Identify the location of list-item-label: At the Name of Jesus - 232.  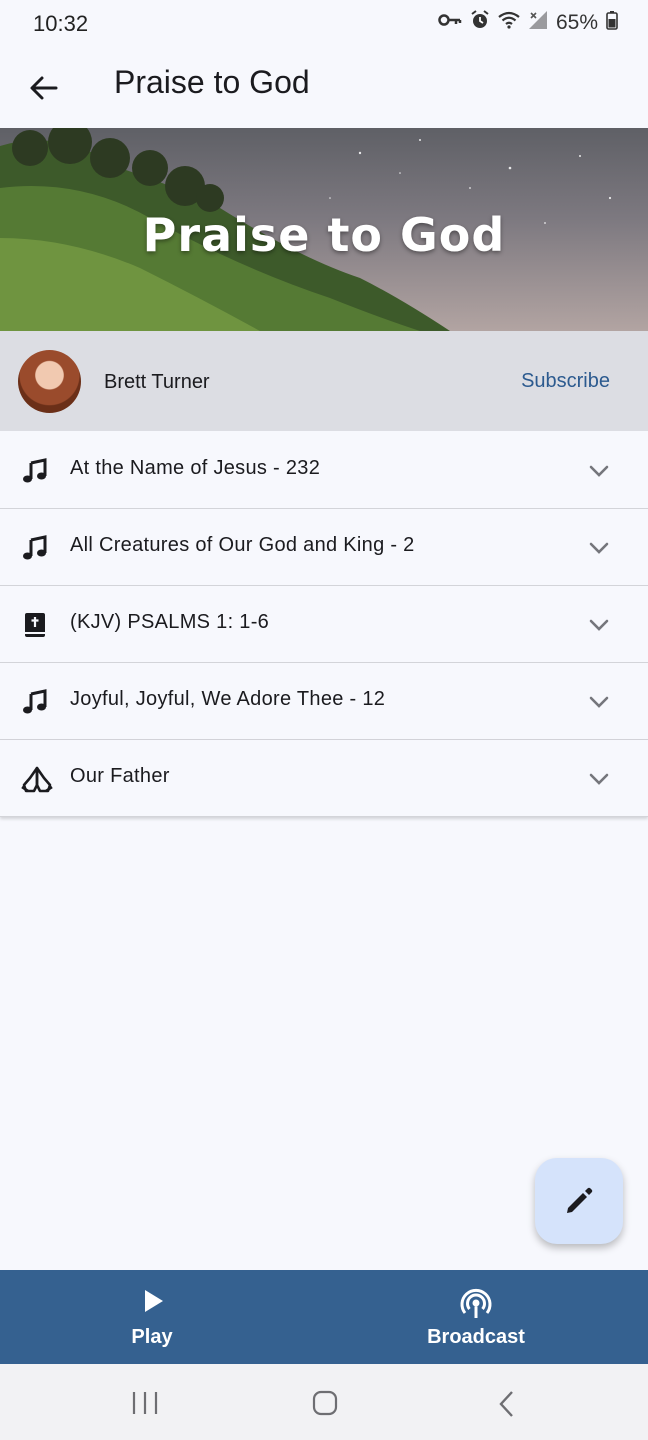
(195, 468).